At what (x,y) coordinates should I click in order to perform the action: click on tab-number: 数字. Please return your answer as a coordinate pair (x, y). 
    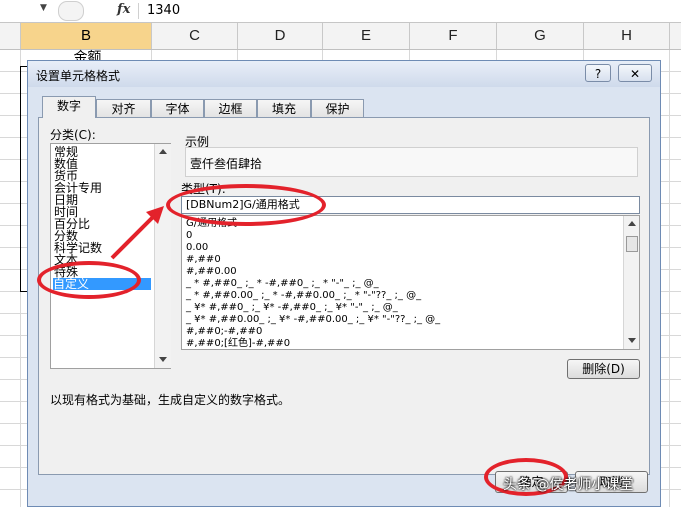
    Looking at the image, I should click on (69, 107).